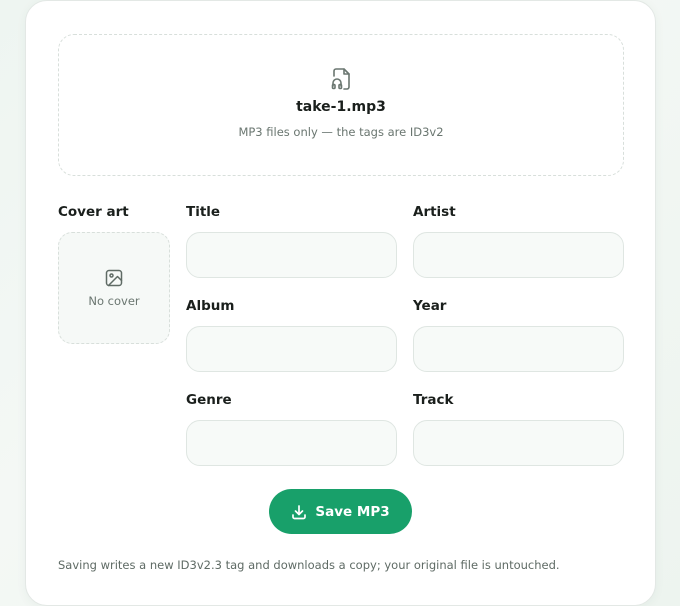  I want to click on track-input, so click(518, 443).